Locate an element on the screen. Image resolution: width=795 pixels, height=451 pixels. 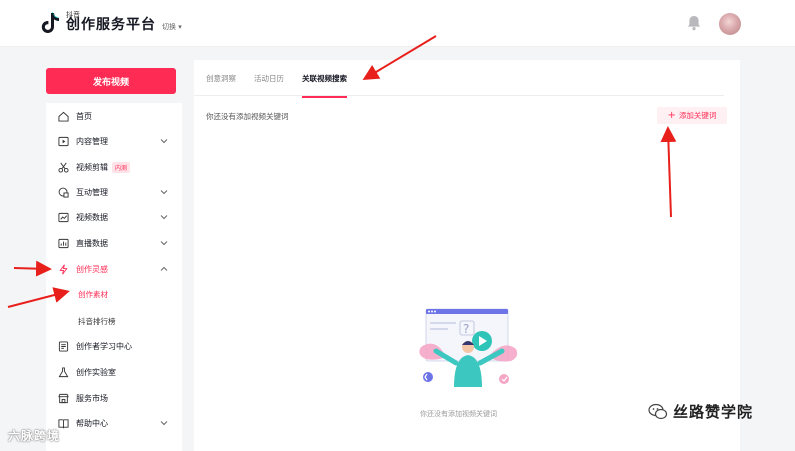
sidebar-item-home: 首页 is located at coordinates (116, 116).